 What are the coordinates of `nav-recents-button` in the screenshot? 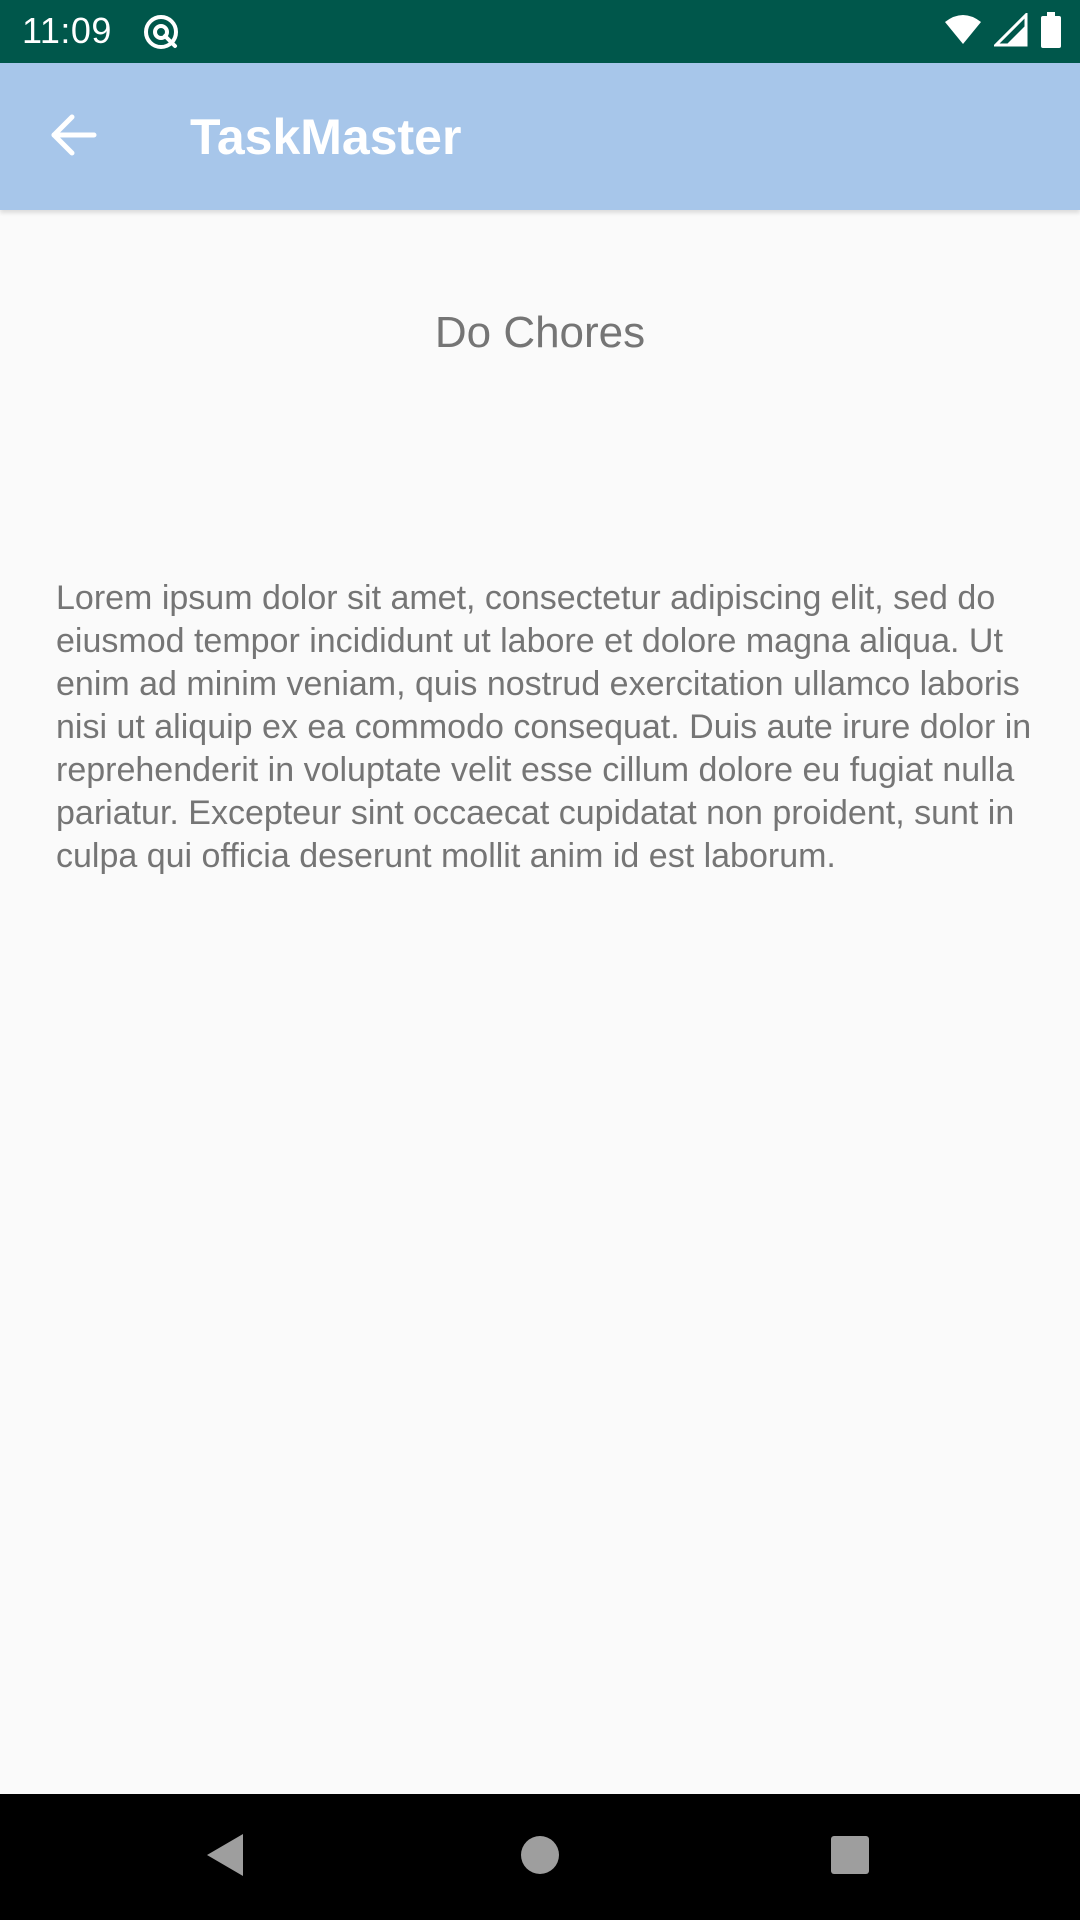 It's located at (850, 1857).